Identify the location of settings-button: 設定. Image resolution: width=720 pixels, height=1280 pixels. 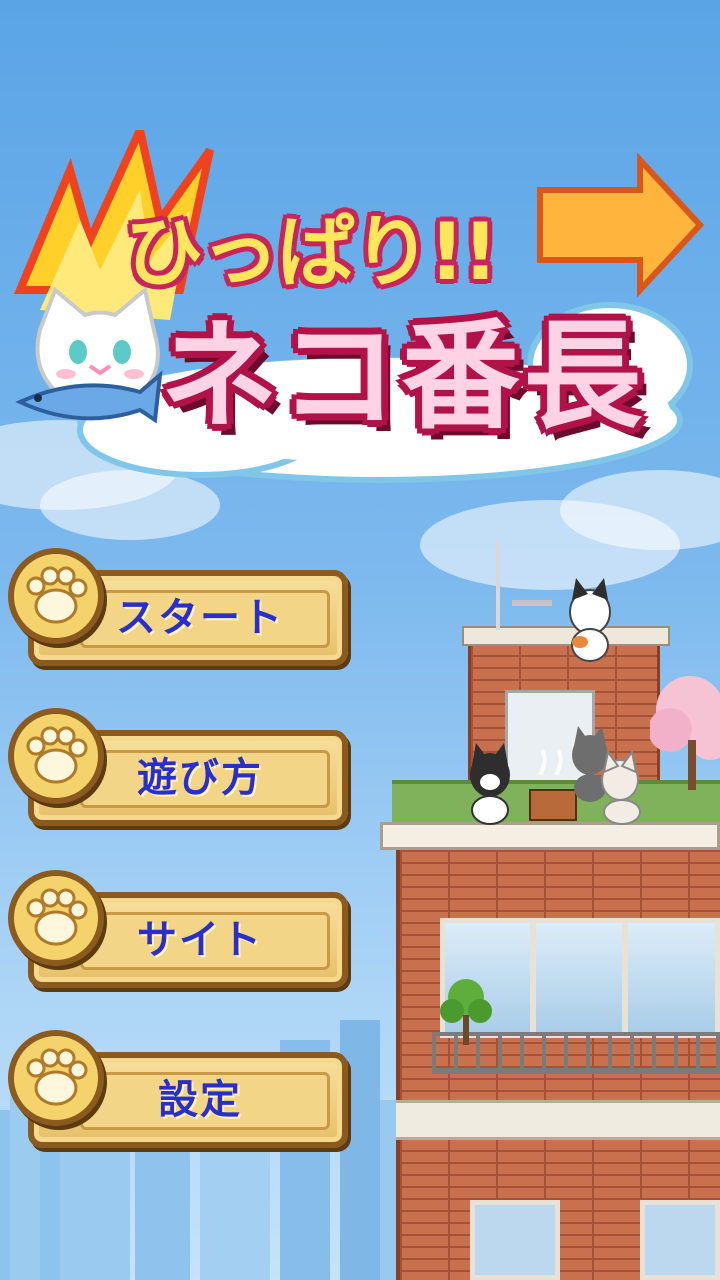
(178, 1091).